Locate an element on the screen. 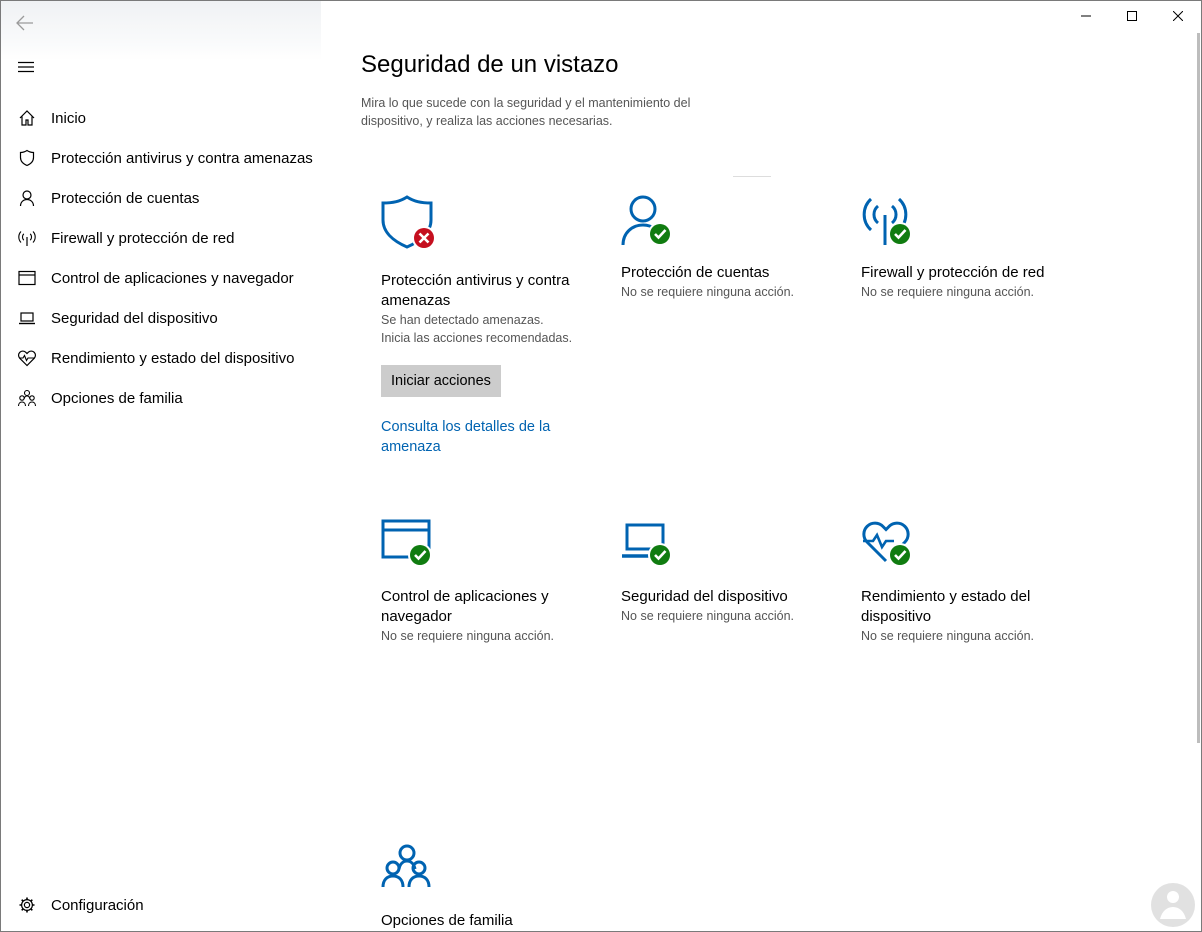 This screenshot has height=932, width=1202. hamburger-icon is located at coordinates (26, 67).